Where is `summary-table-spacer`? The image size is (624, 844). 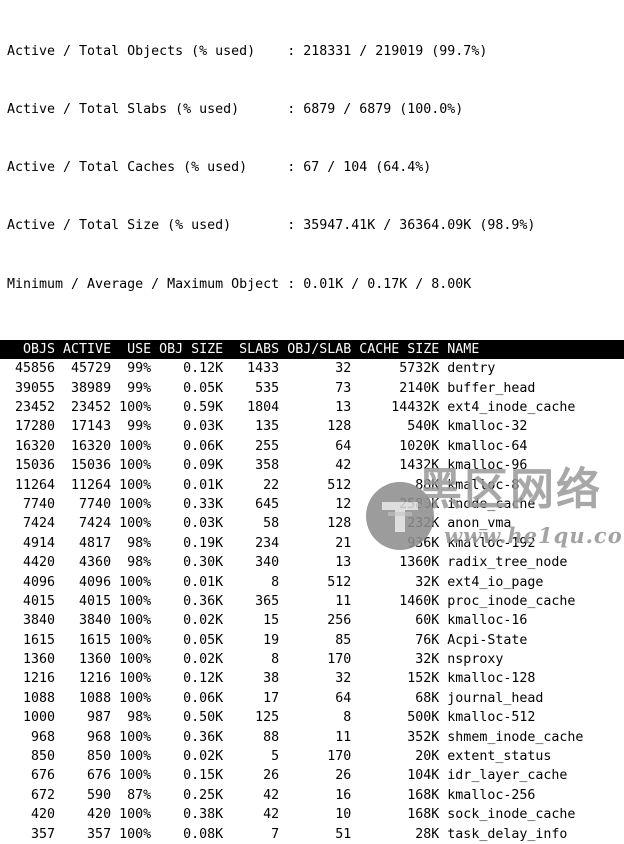
summary-table-spacer is located at coordinates (312, 336).